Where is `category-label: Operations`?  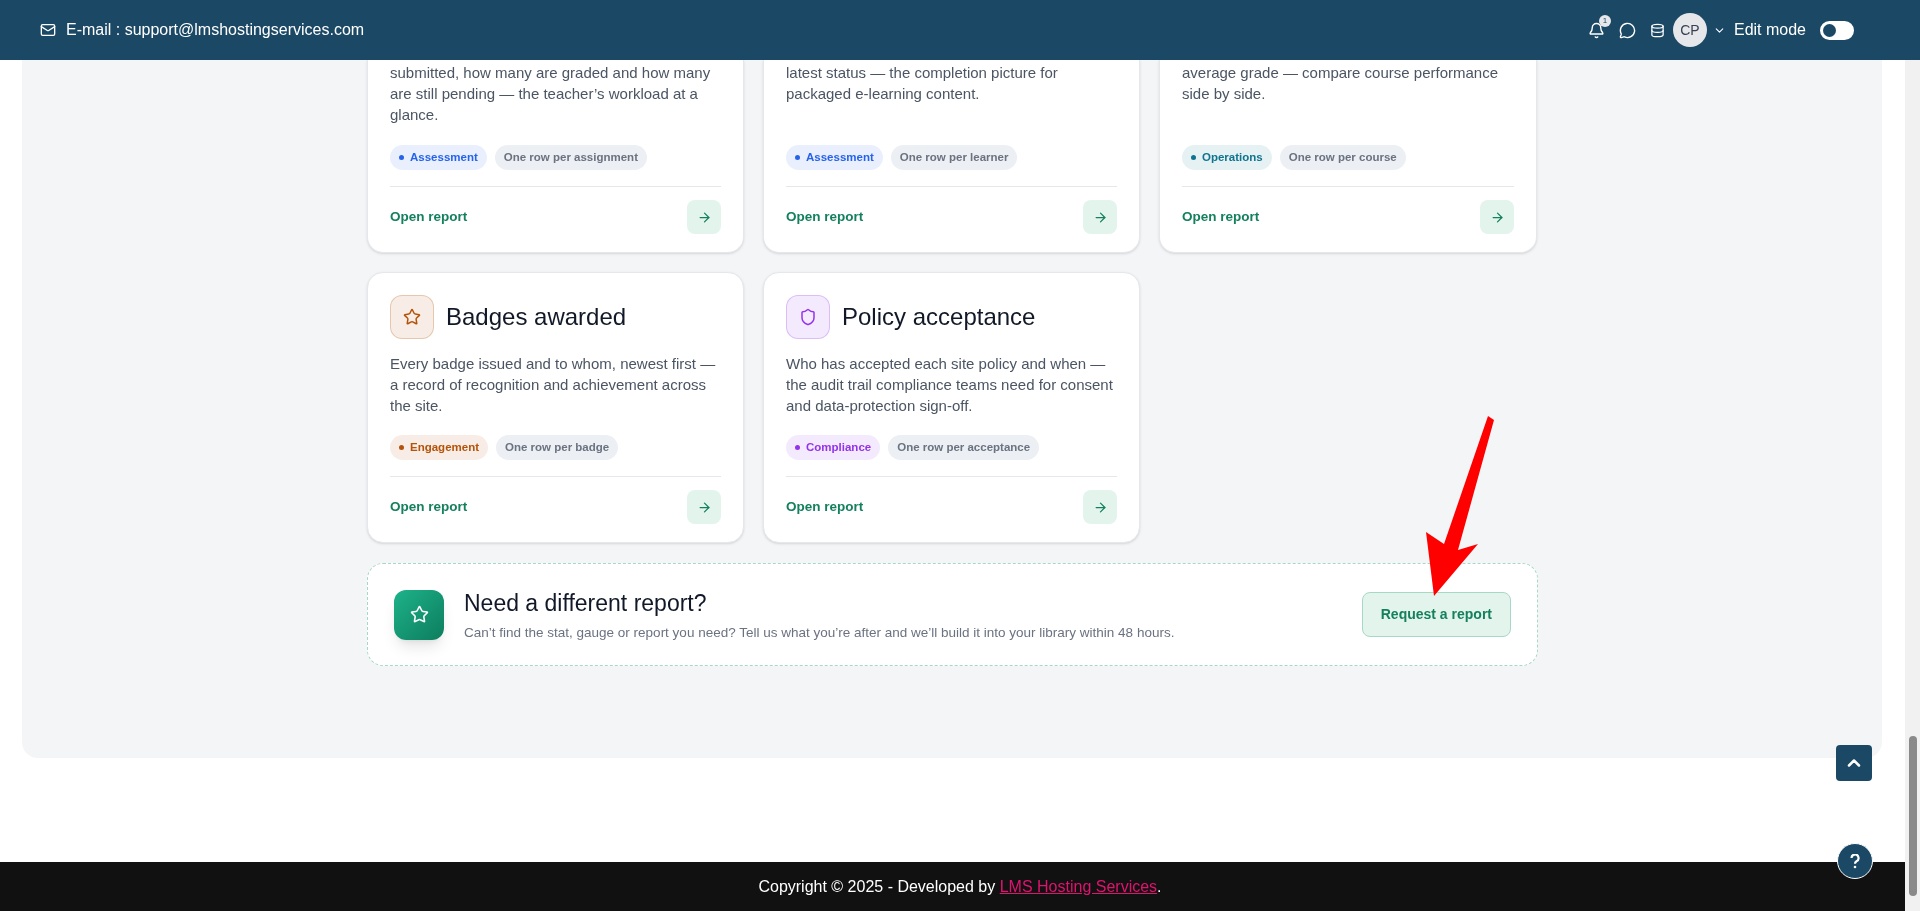 category-label: Operations is located at coordinates (1232, 157).